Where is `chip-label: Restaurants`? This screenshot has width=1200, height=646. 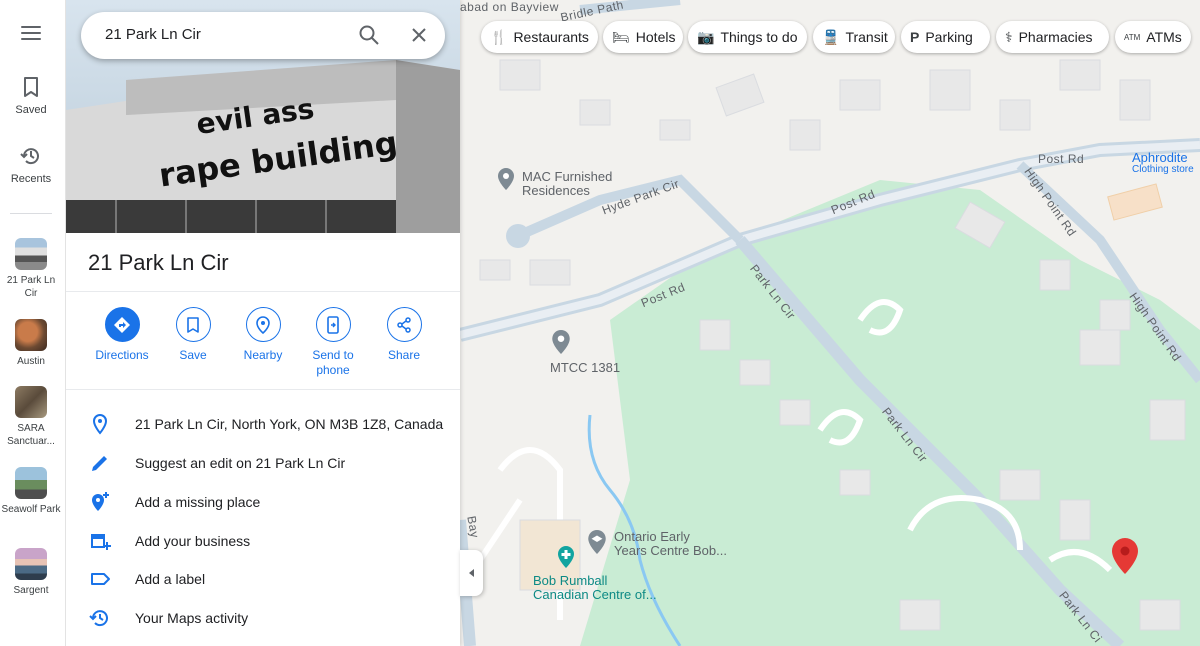
chip-label: Restaurants is located at coordinates (551, 37).